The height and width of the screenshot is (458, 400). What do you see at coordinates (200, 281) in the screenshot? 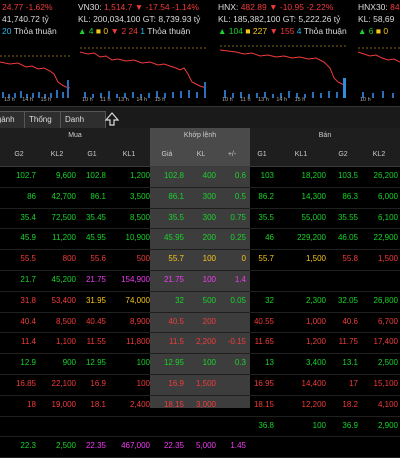
I see `table-row: 21.7 45,200 21.75 154,900 21.75 100 1.4` at bounding box center [200, 281].